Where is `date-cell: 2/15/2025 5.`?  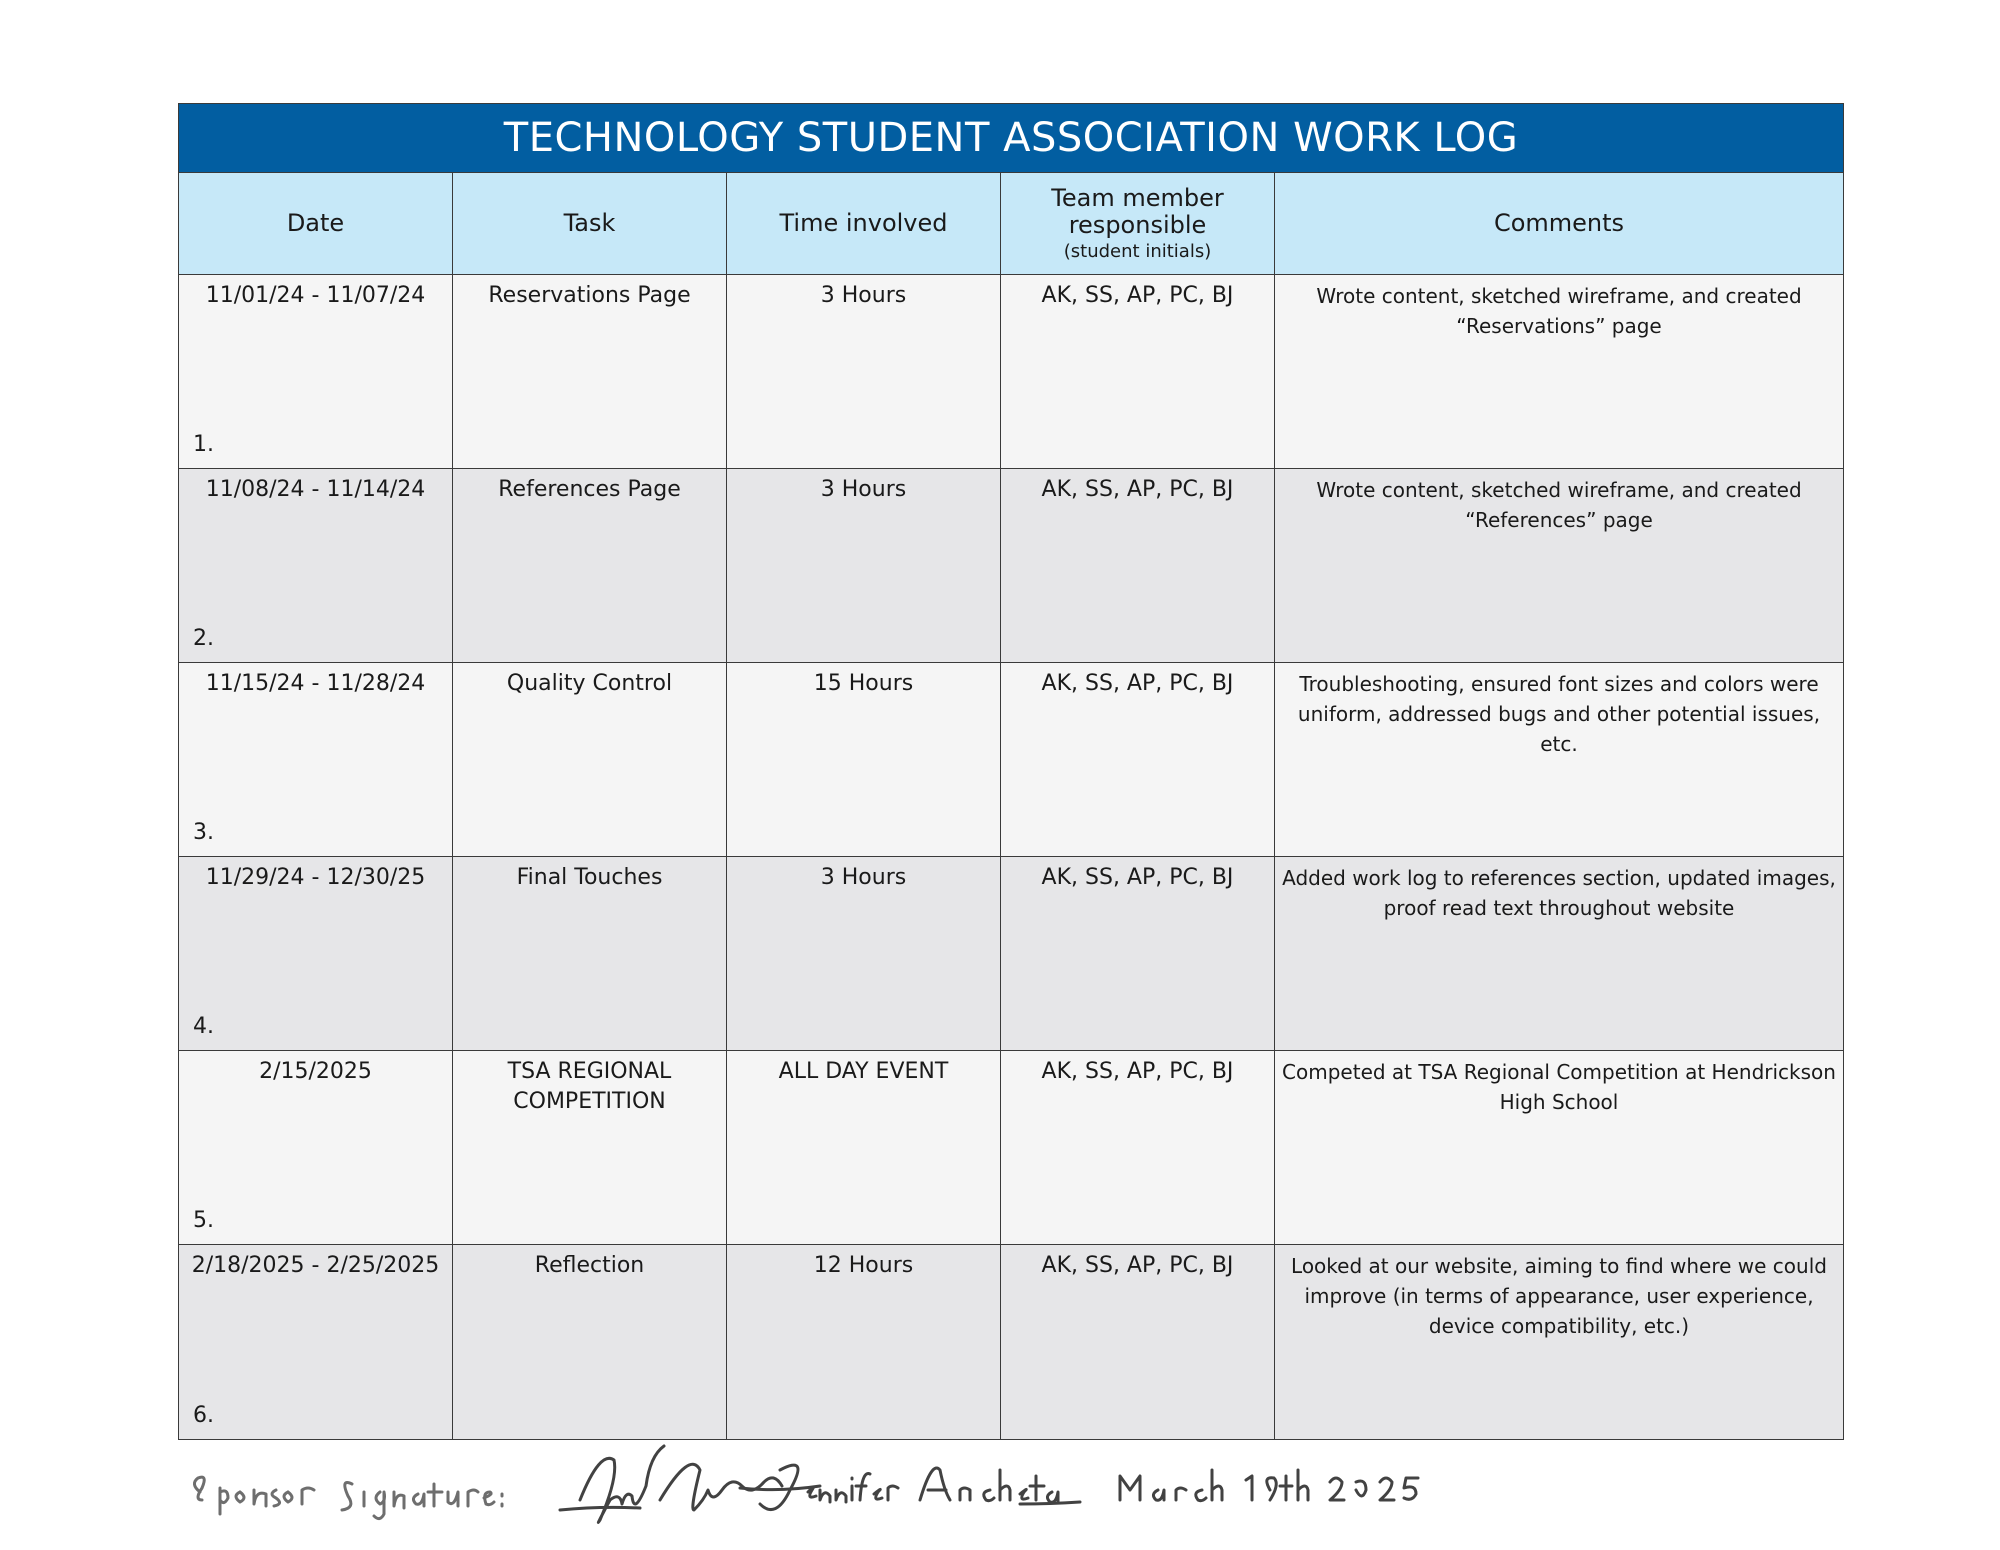
date-cell: 2/15/2025 5. is located at coordinates (316, 1148).